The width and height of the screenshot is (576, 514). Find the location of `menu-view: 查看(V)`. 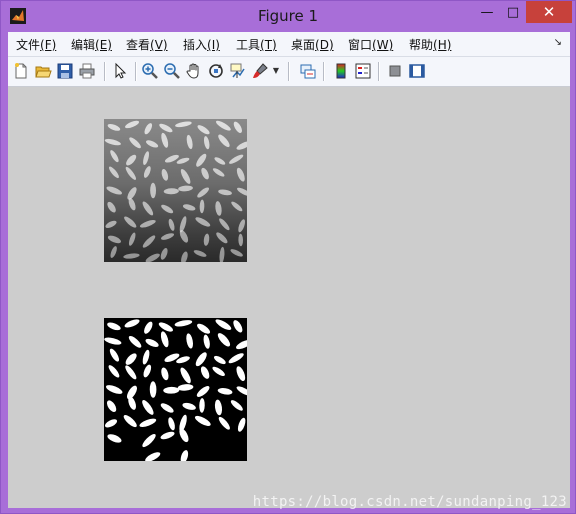

menu-view: 查看(V) is located at coordinates (147, 44).